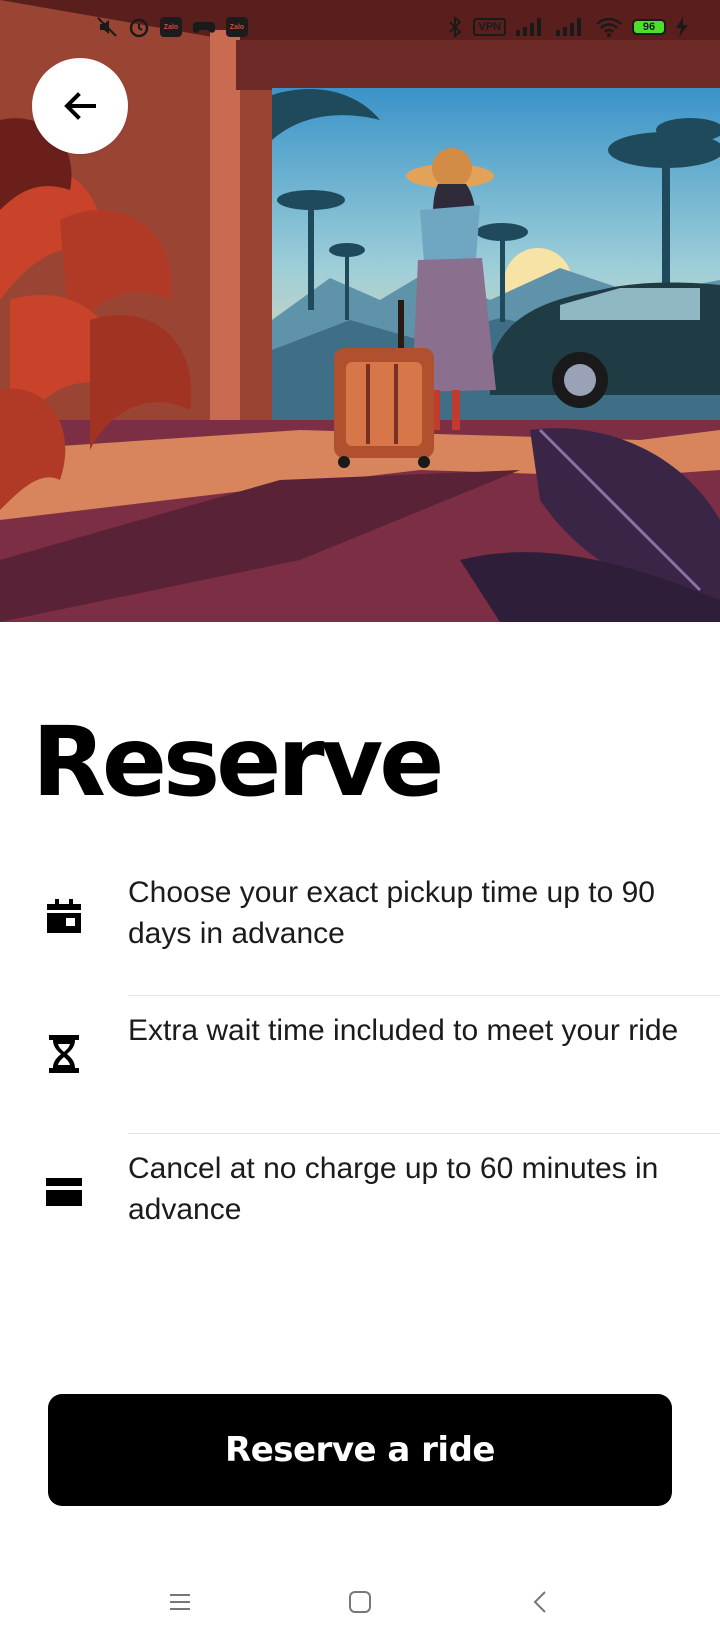 This screenshot has height=1650, width=720. I want to click on arrow-left-icon, so click(80, 106).